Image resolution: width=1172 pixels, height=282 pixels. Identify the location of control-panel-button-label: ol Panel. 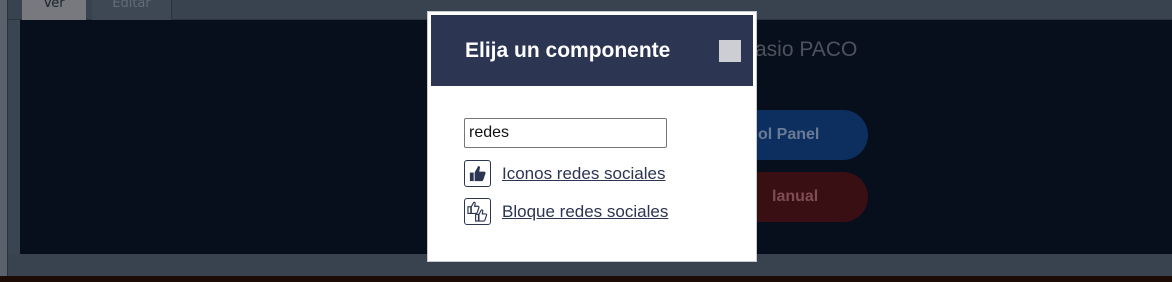
(789, 134).